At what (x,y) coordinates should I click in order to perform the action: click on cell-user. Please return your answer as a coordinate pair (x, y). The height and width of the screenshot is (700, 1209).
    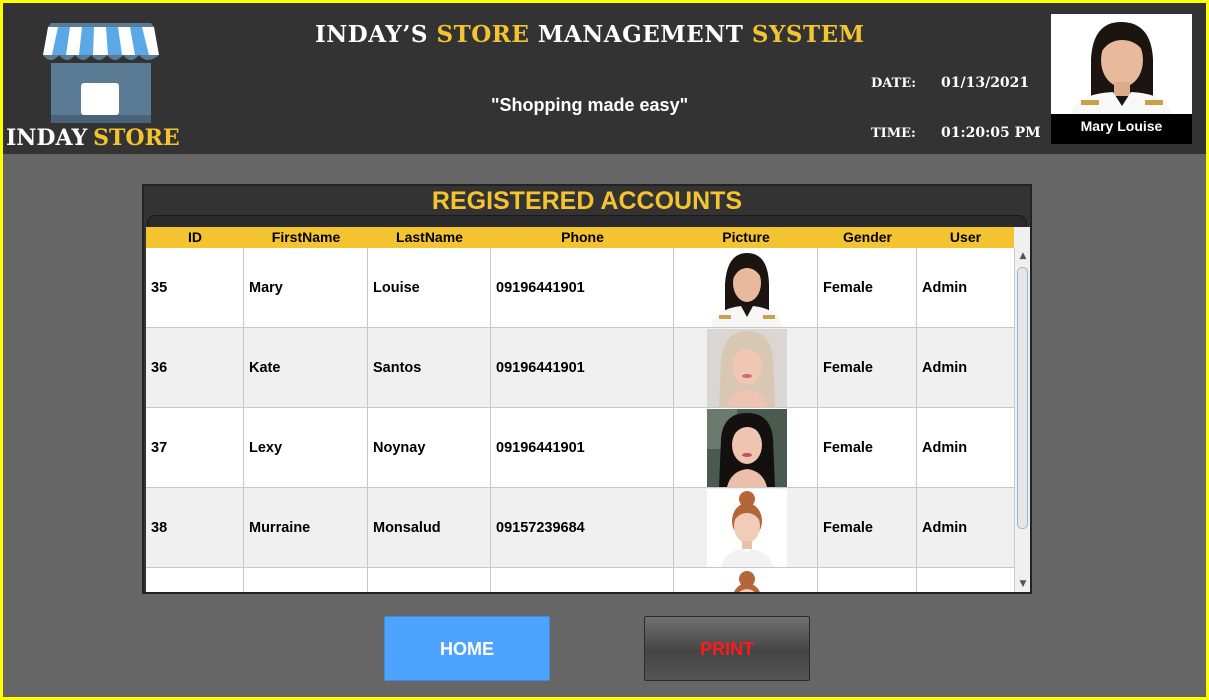
    Looking at the image, I should click on (965, 580).